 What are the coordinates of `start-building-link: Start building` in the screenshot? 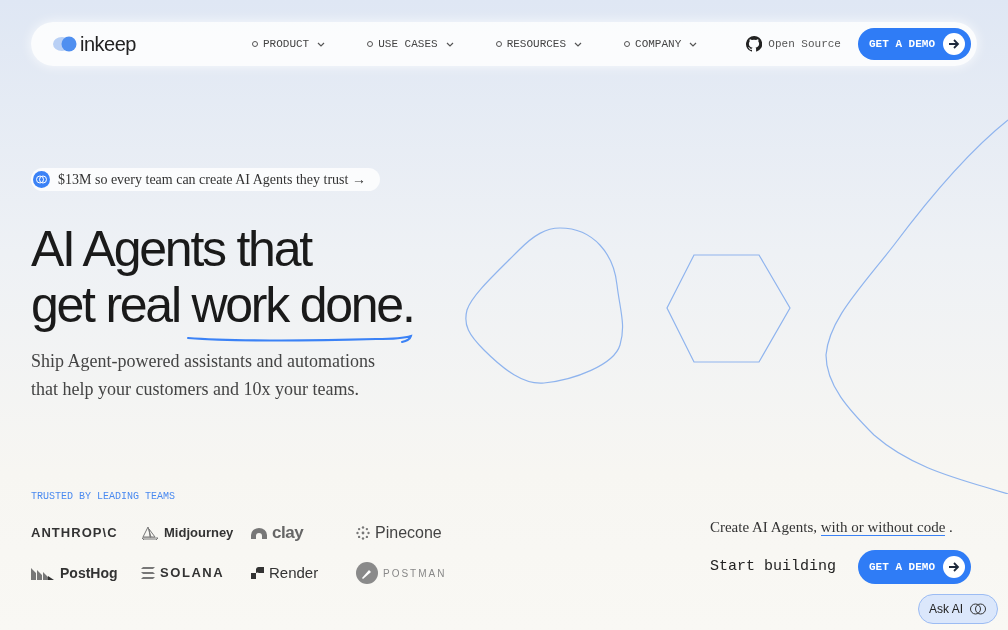 It's located at (772, 567).